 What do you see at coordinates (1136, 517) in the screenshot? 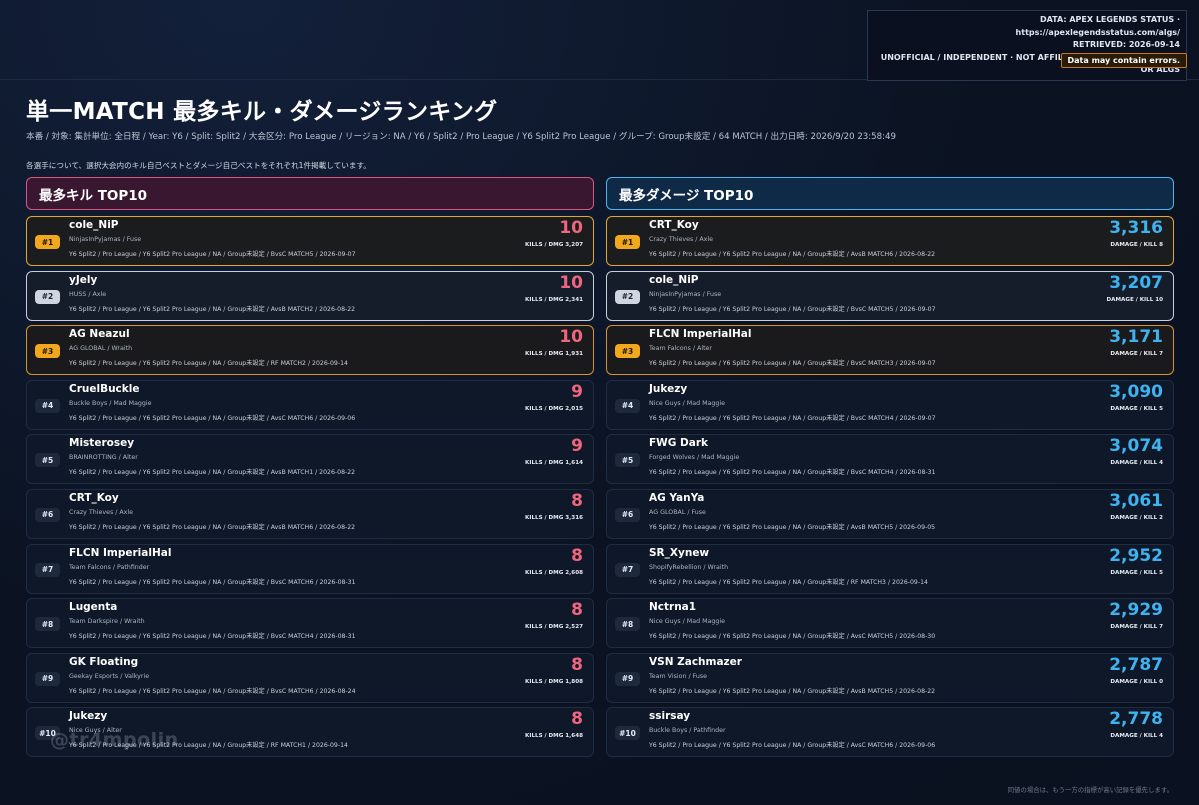
I see `stat-subline: DAMAGE / KILL 2` at bounding box center [1136, 517].